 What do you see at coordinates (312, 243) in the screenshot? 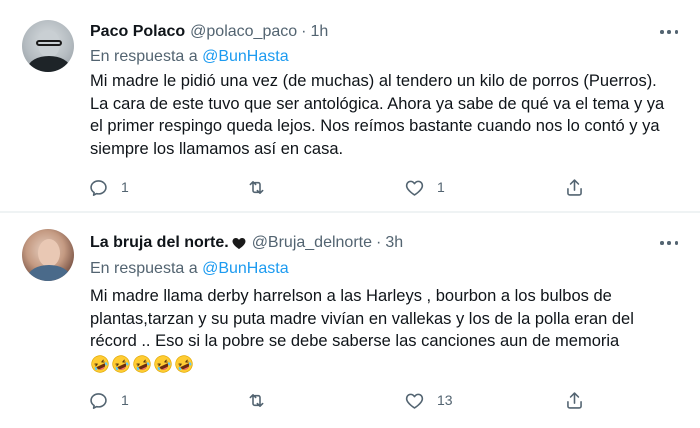
I see `user-handle: @Bruja_delnorte` at bounding box center [312, 243].